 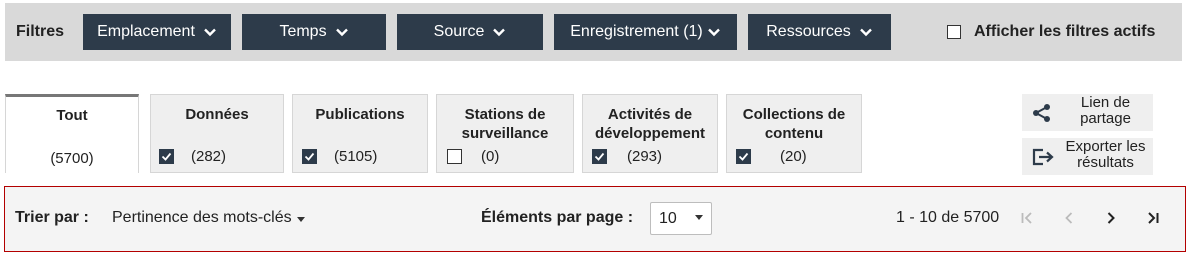 What do you see at coordinates (209, 156) in the screenshot?
I see `tab-count-value: (282)` at bounding box center [209, 156].